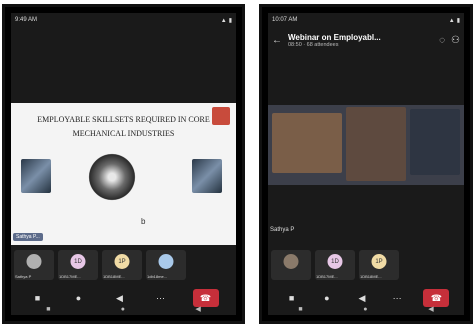 The width and height of the screenshot is (475, 329). Describe the element at coordinates (207, 176) in the screenshot. I see `chain-image-right` at that location.